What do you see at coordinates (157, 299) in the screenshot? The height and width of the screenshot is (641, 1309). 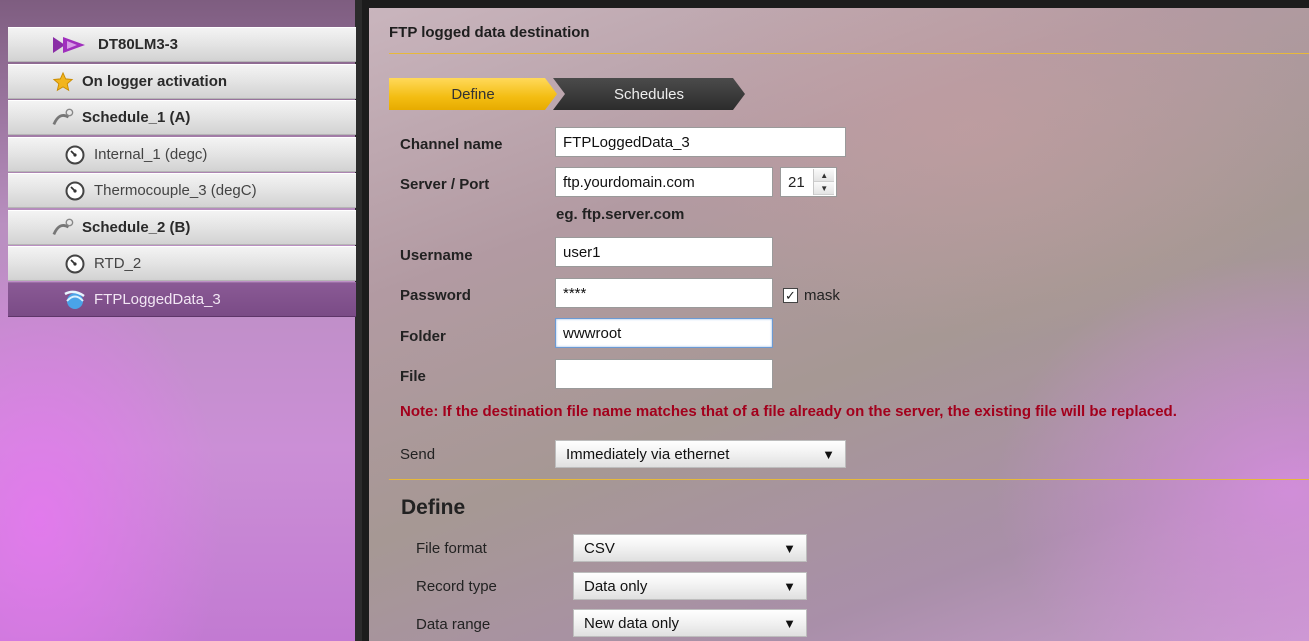 I see `tree-item-label: FTPLoggedData_3` at bounding box center [157, 299].